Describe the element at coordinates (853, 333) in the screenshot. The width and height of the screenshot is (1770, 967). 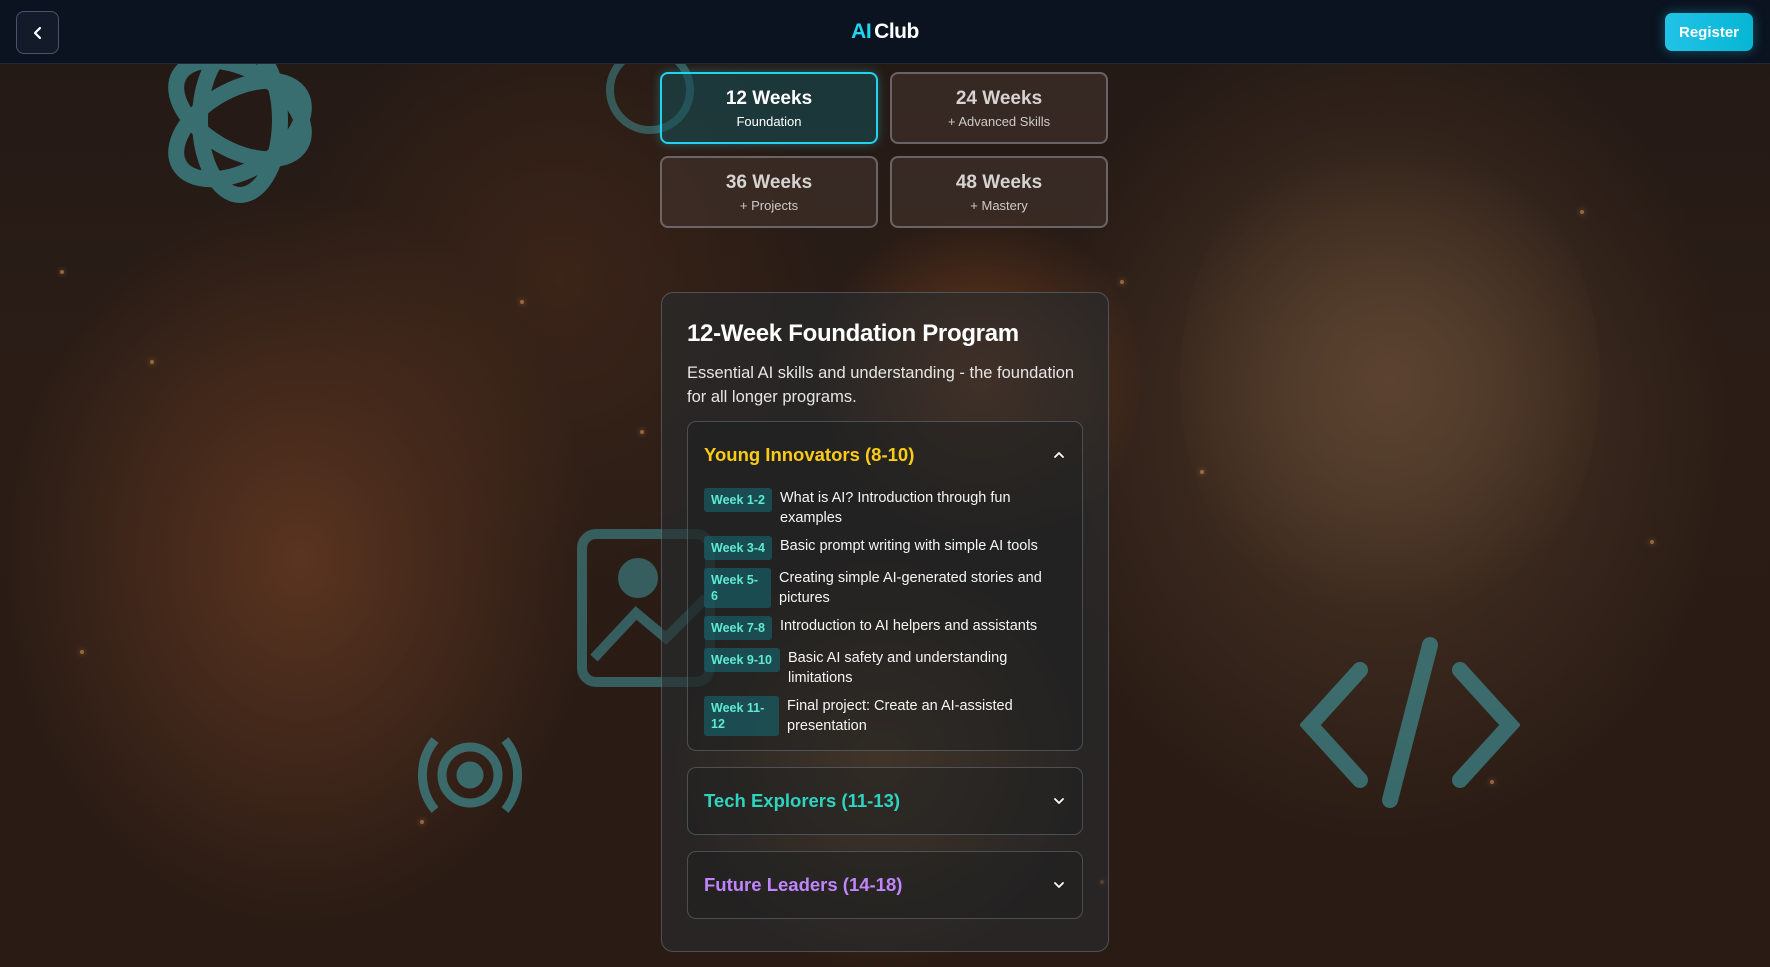
I see `program-title: 12-Week Foundation Program` at that location.